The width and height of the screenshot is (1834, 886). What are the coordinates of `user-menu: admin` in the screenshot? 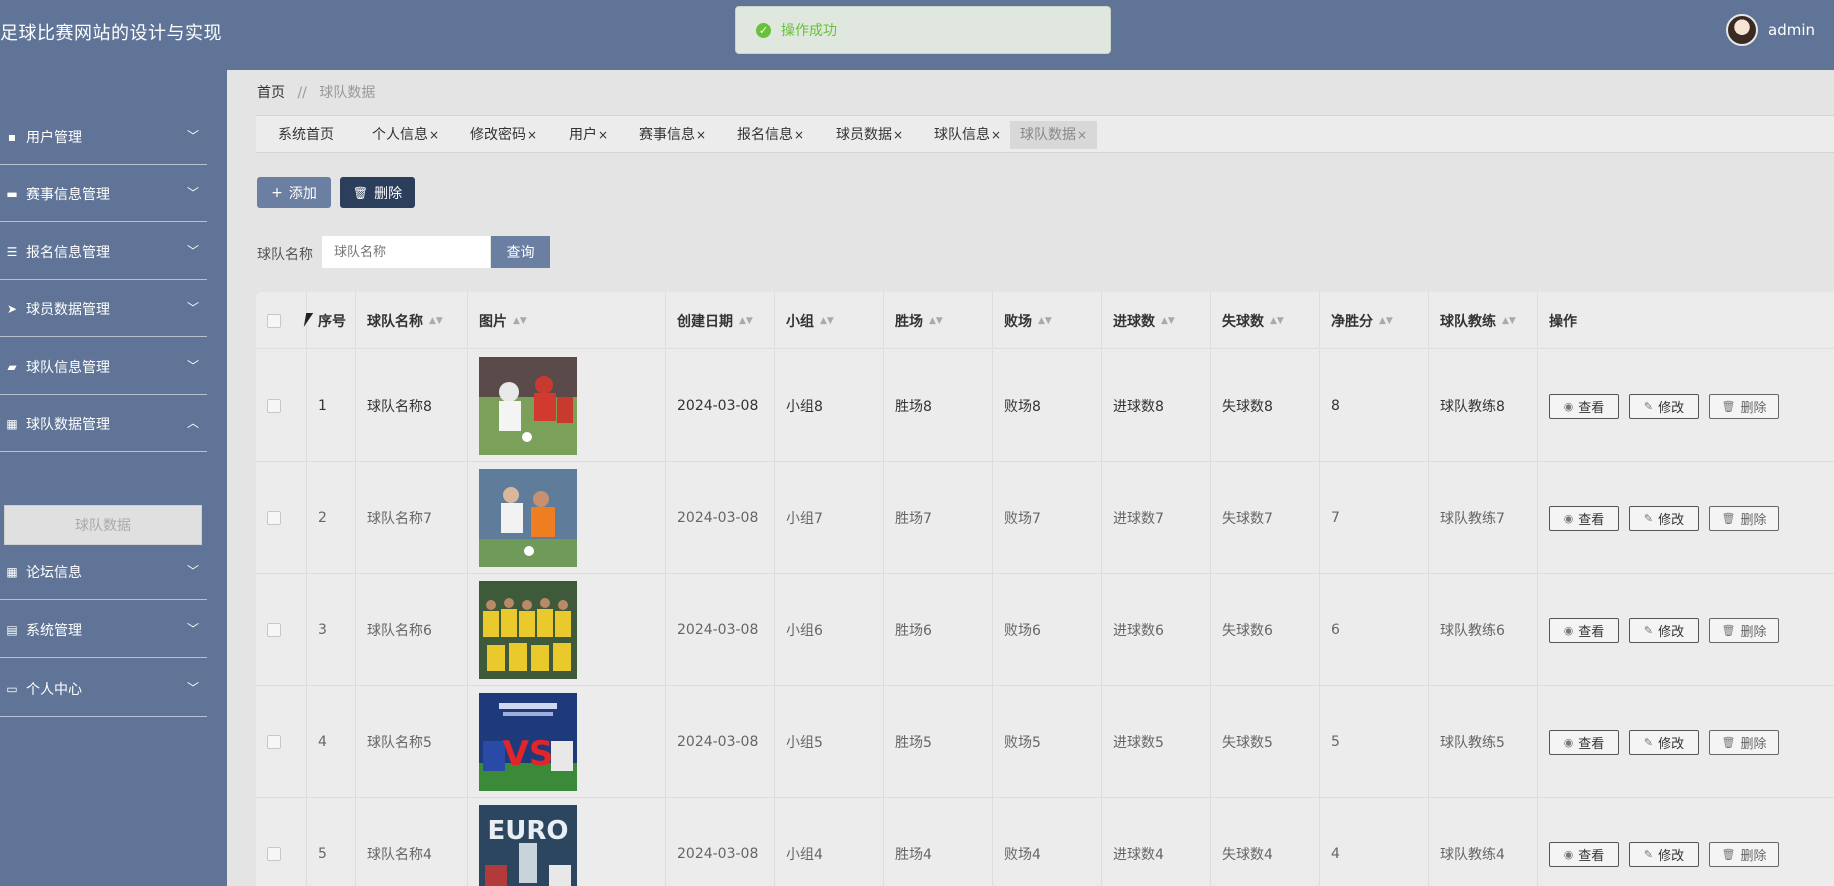 It's located at (1770, 30).